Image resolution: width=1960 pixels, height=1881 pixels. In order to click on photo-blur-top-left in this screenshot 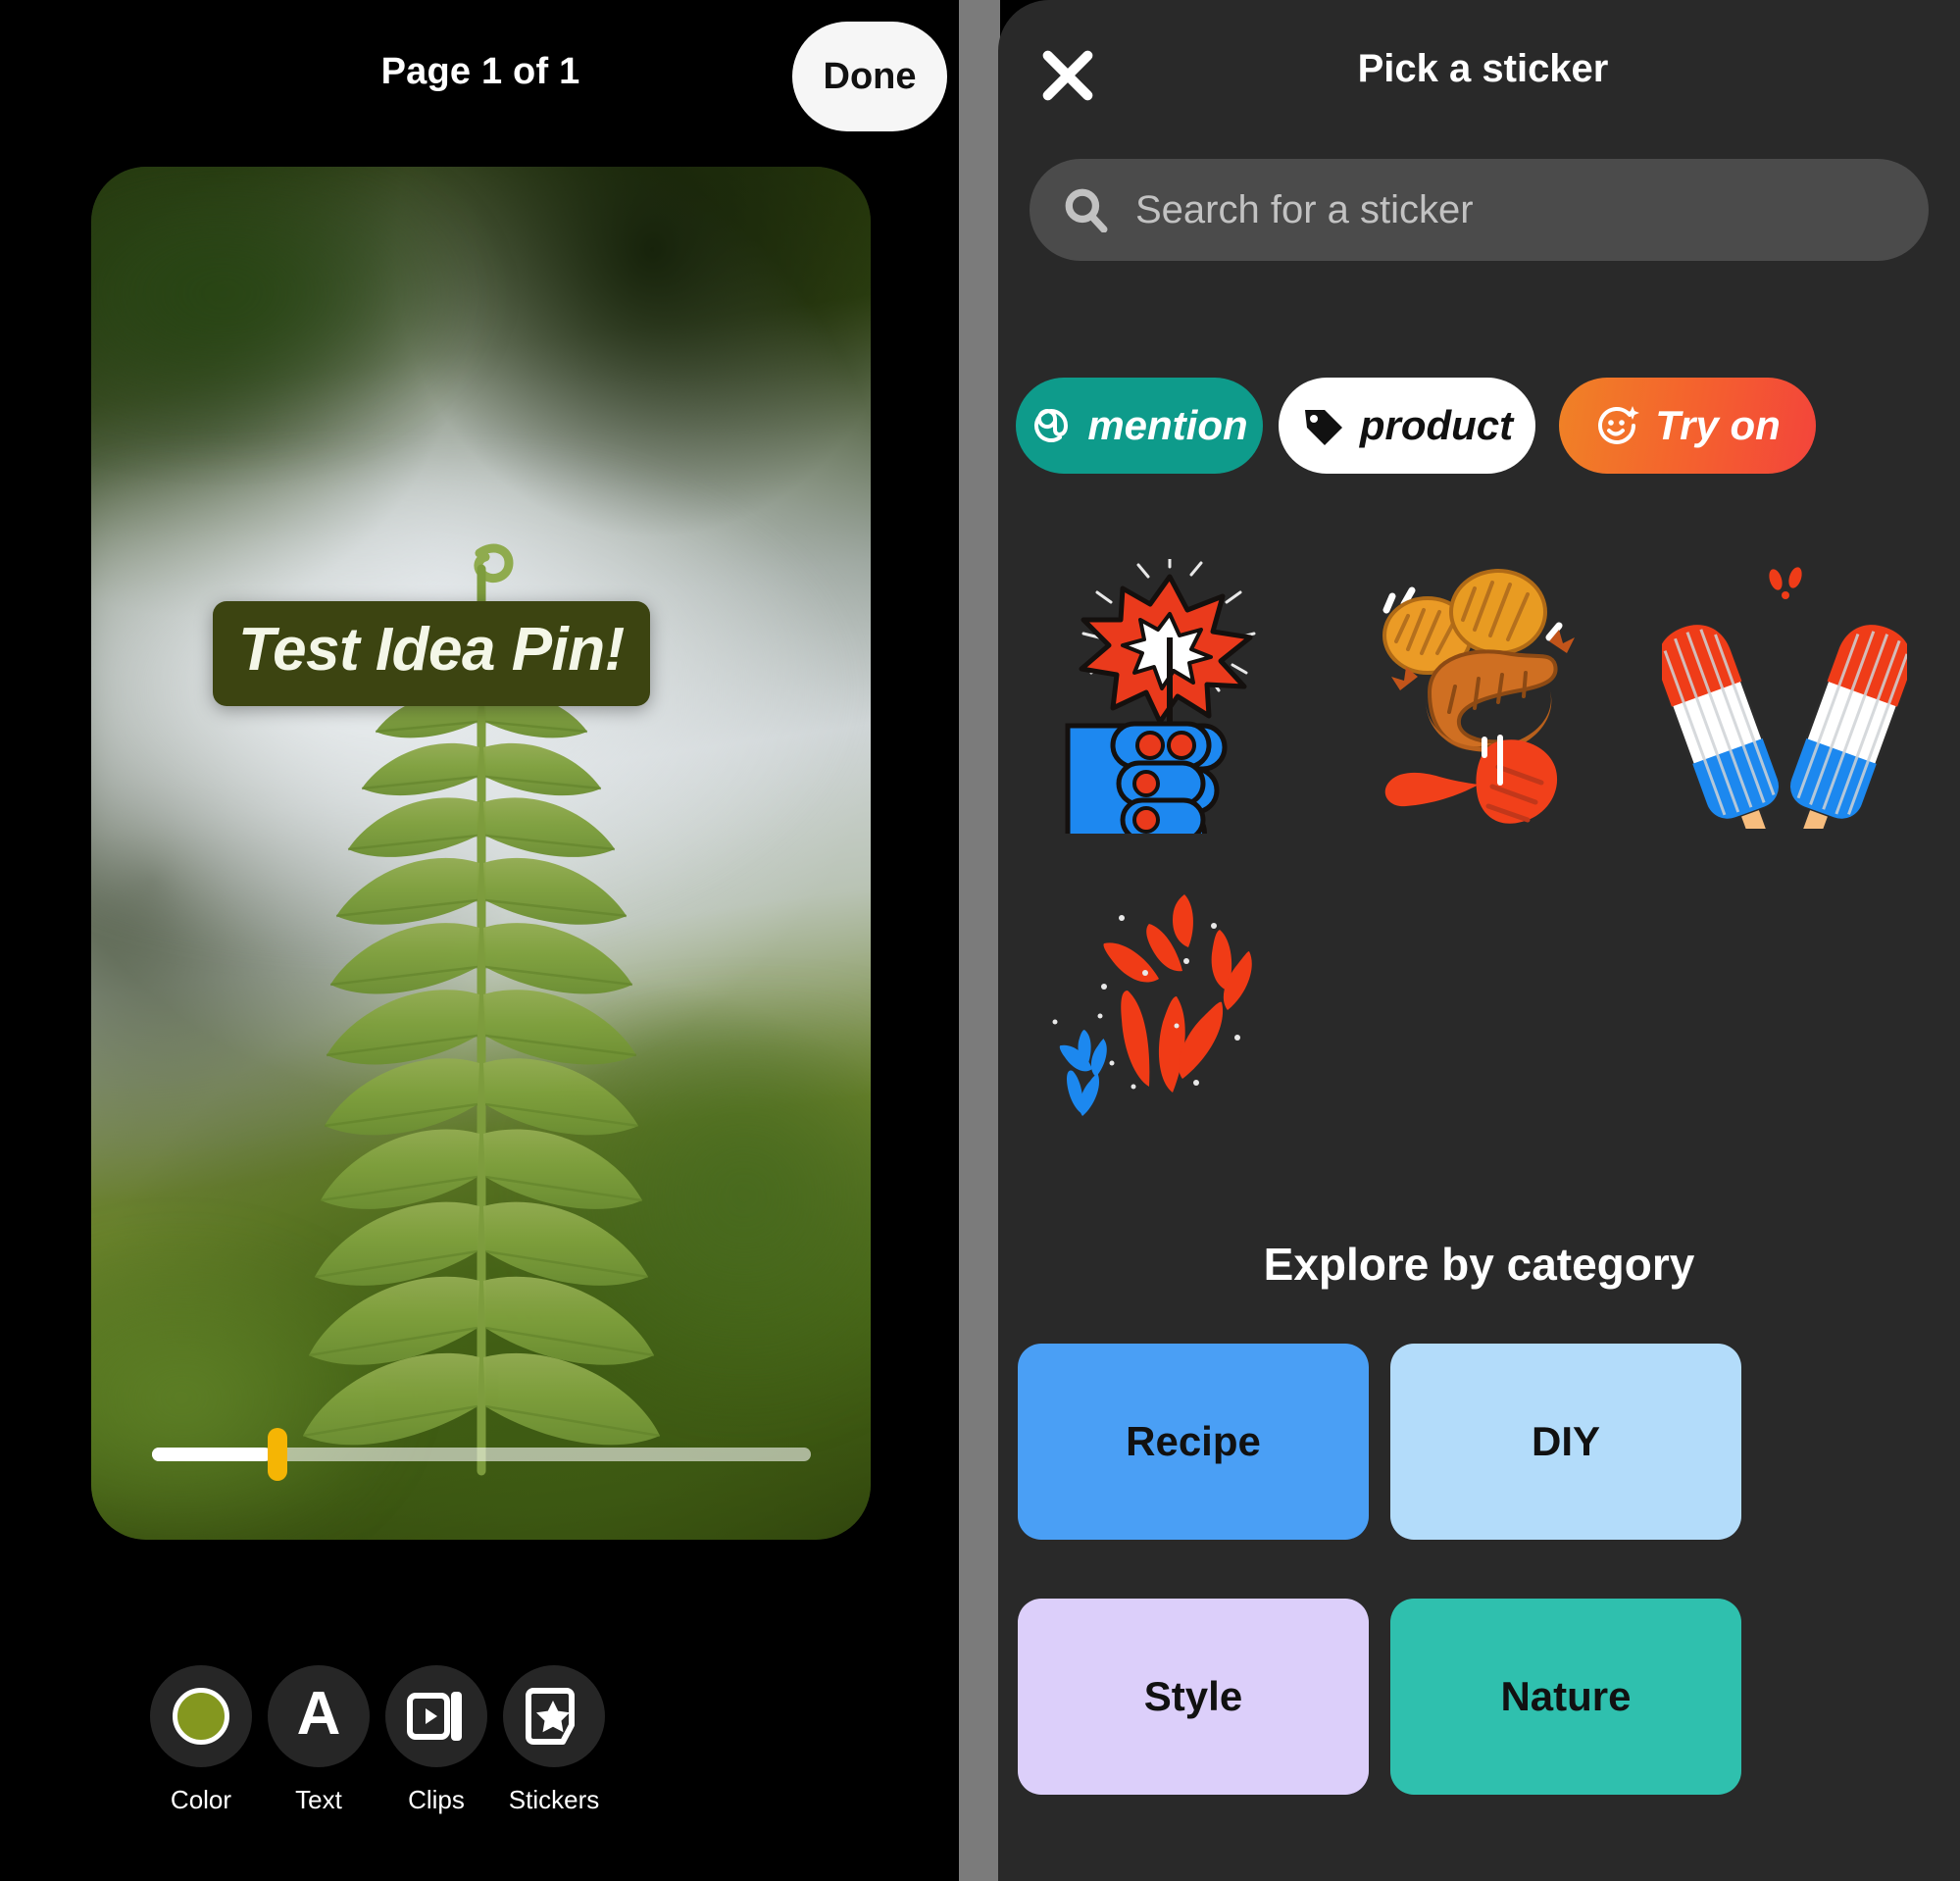, I will do `click(287, 304)`.